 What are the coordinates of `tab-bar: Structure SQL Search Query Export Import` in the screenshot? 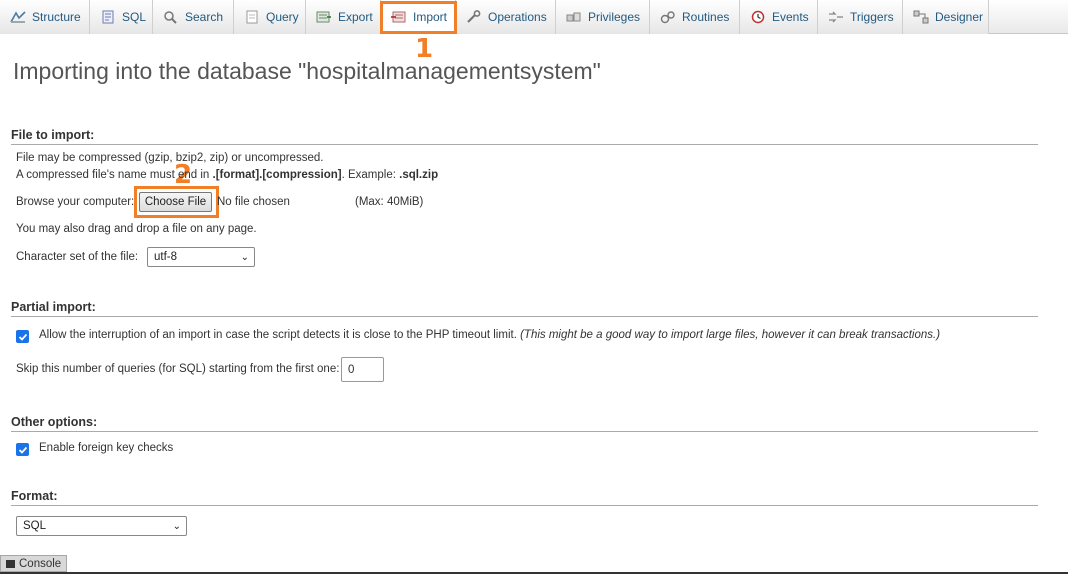 It's located at (534, 17).